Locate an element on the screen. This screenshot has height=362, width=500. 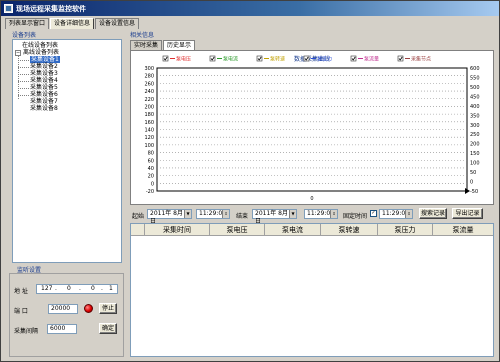
search-records-button: 搜索记录 is located at coordinates (433, 213).